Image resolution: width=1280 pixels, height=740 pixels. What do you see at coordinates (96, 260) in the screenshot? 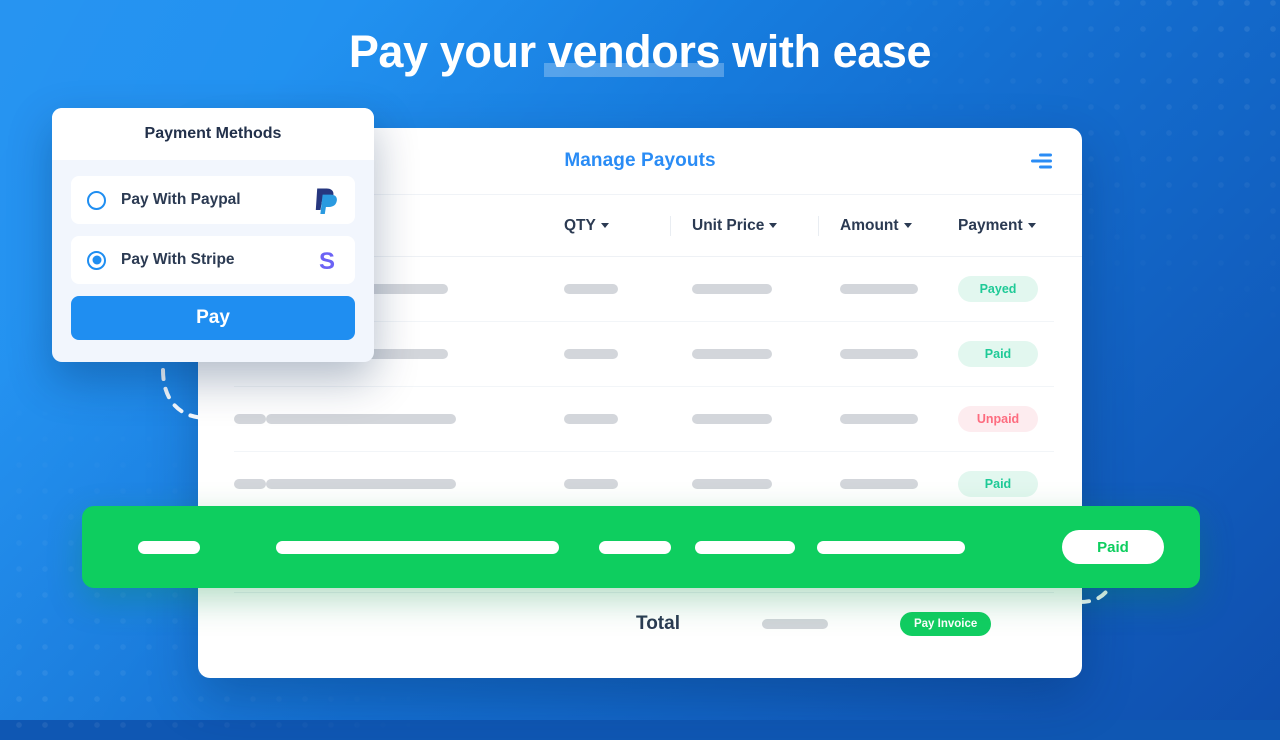
I see `radio-button-stripe` at bounding box center [96, 260].